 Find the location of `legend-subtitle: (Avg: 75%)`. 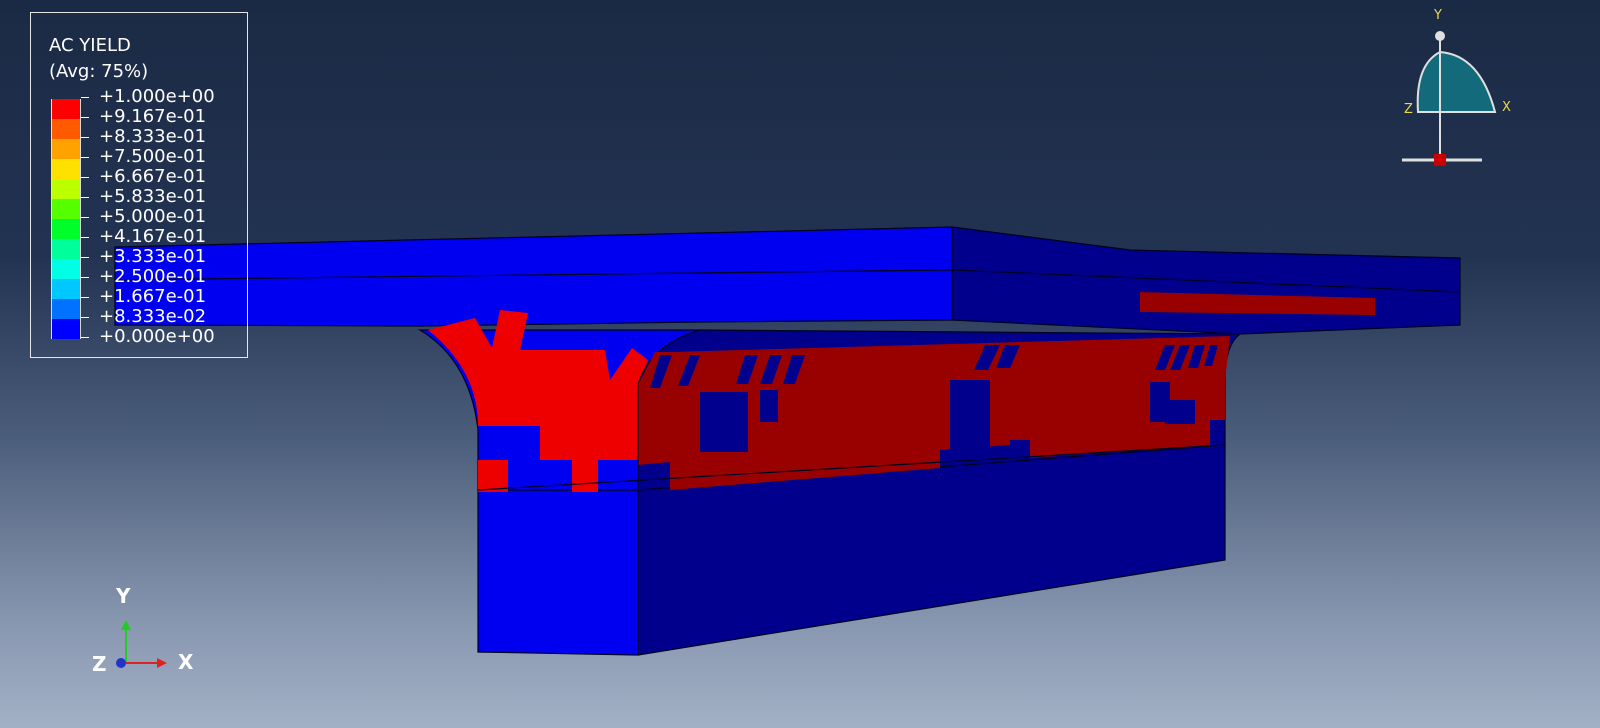

legend-subtitle: (Avg: 75%) is located at coordinates (99, 71).